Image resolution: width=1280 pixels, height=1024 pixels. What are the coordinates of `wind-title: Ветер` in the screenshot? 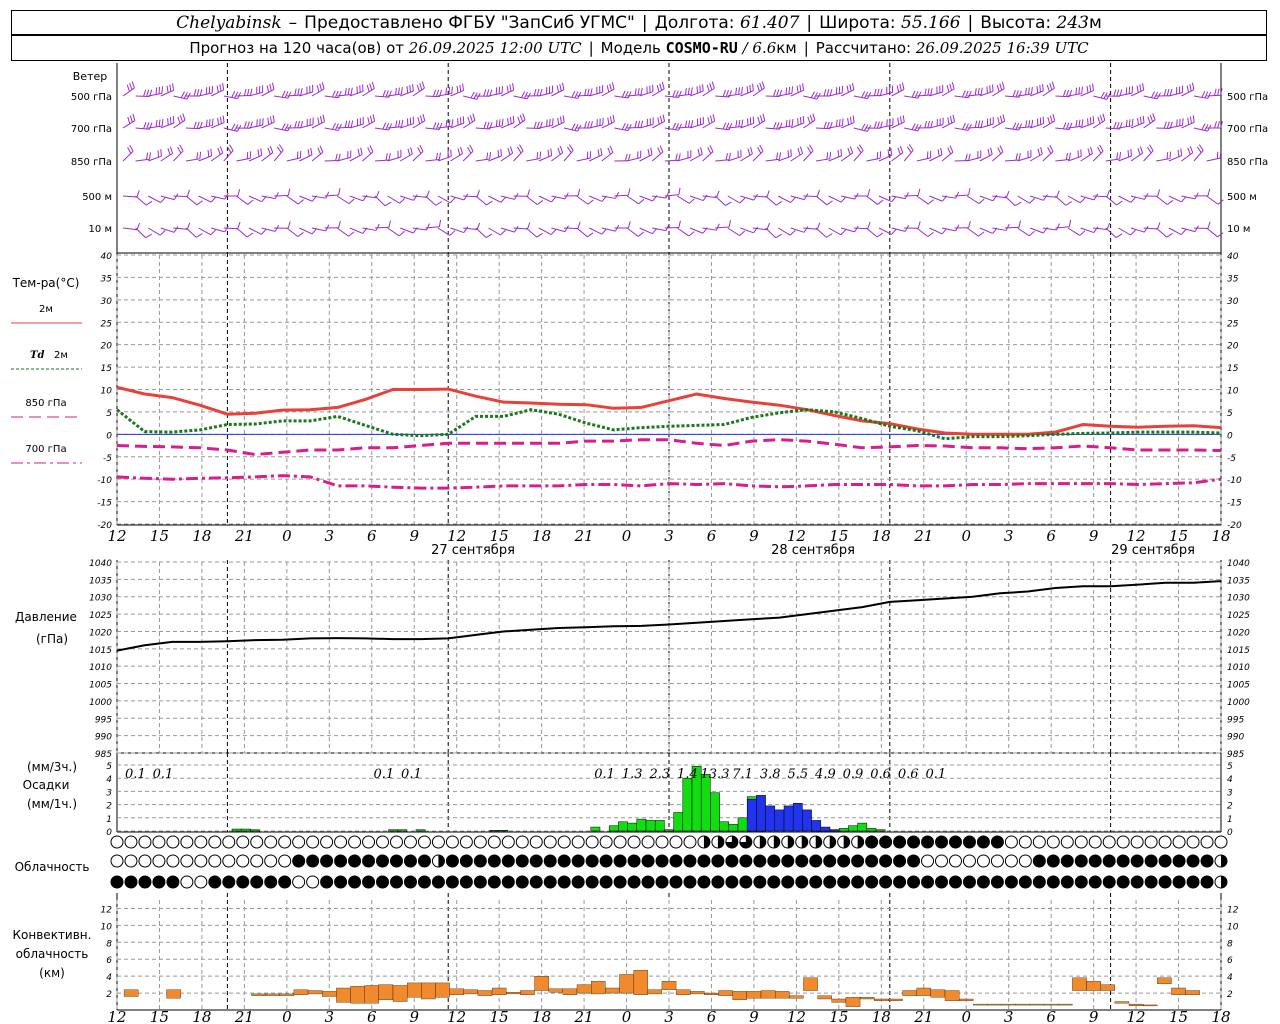 It's located at (90, 76).